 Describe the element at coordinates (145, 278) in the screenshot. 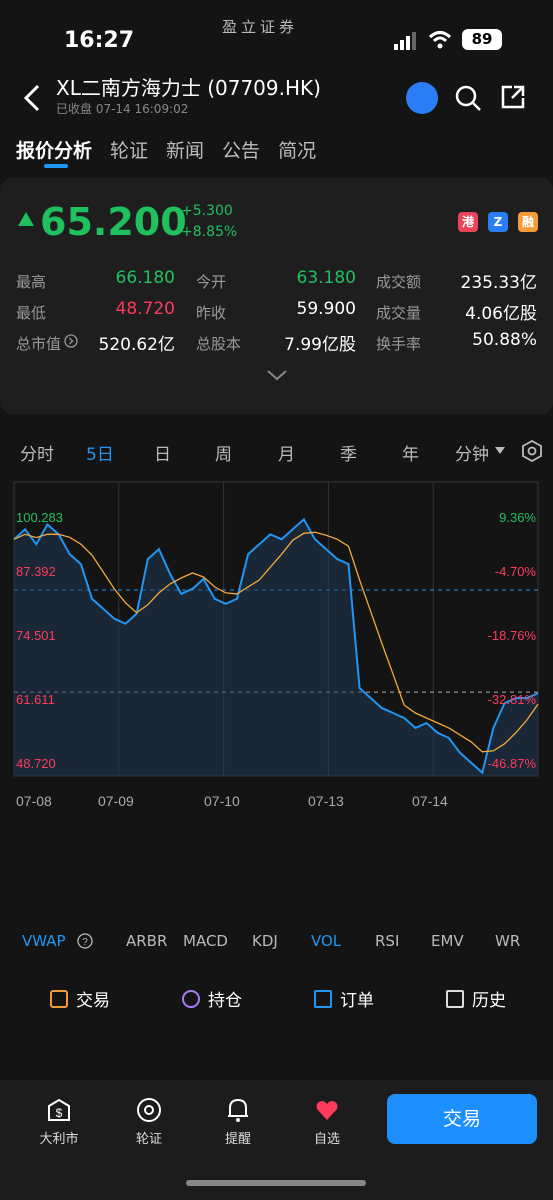

I see `stat-value: 66.180` at that location.